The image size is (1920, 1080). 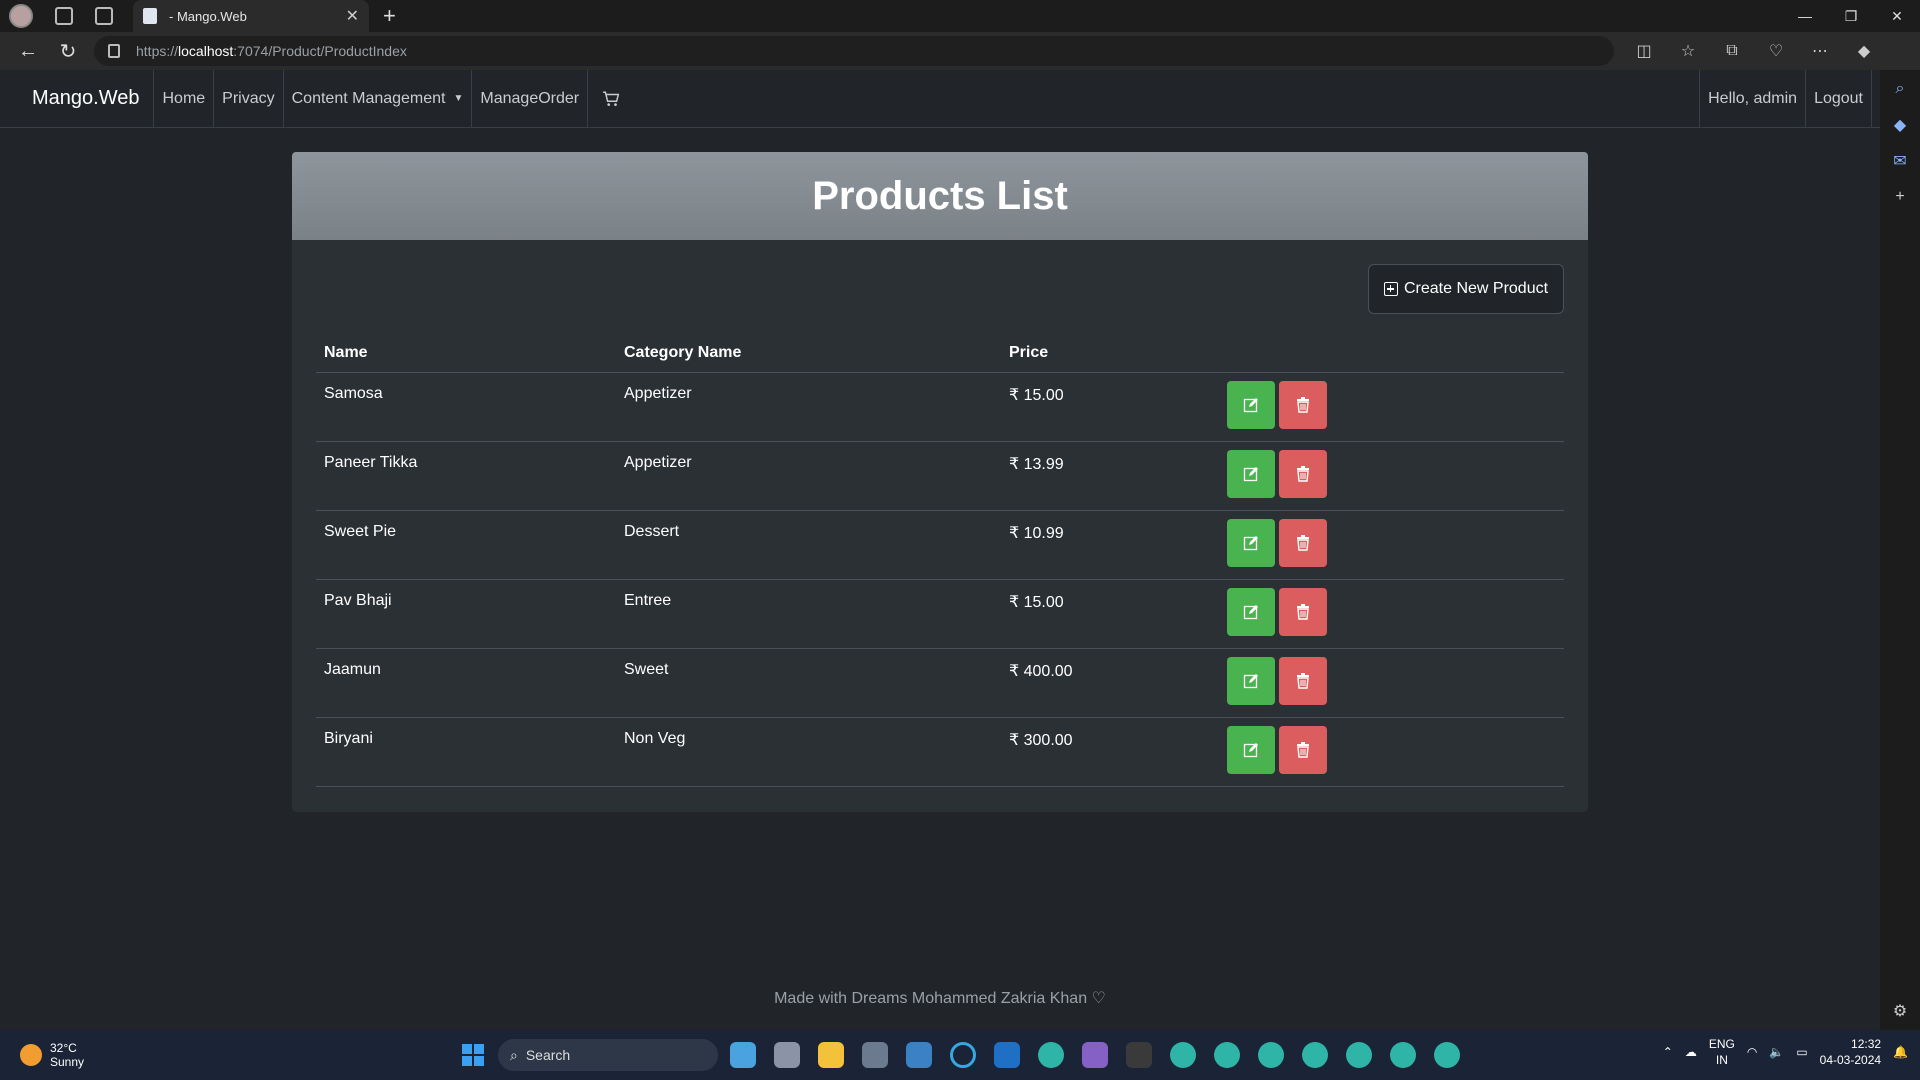 I want to click on nav-right-group: Hello, admin Logout, so click(x=1785, y=99).